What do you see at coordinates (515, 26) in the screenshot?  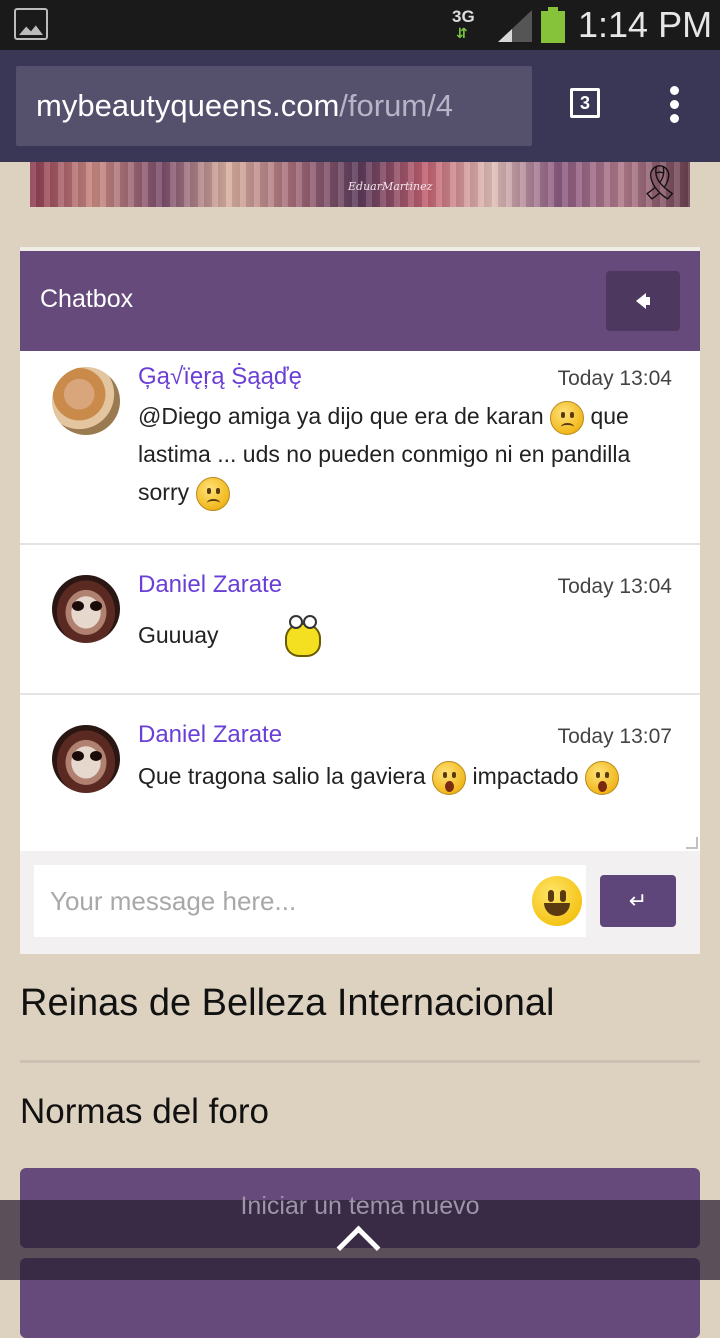 I see `signal-strength-icon` at bounding box center [515, 26].